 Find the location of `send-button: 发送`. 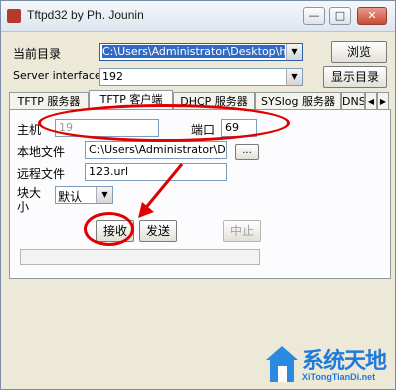

send-button: 发送 is located at coordinates (158, 231).